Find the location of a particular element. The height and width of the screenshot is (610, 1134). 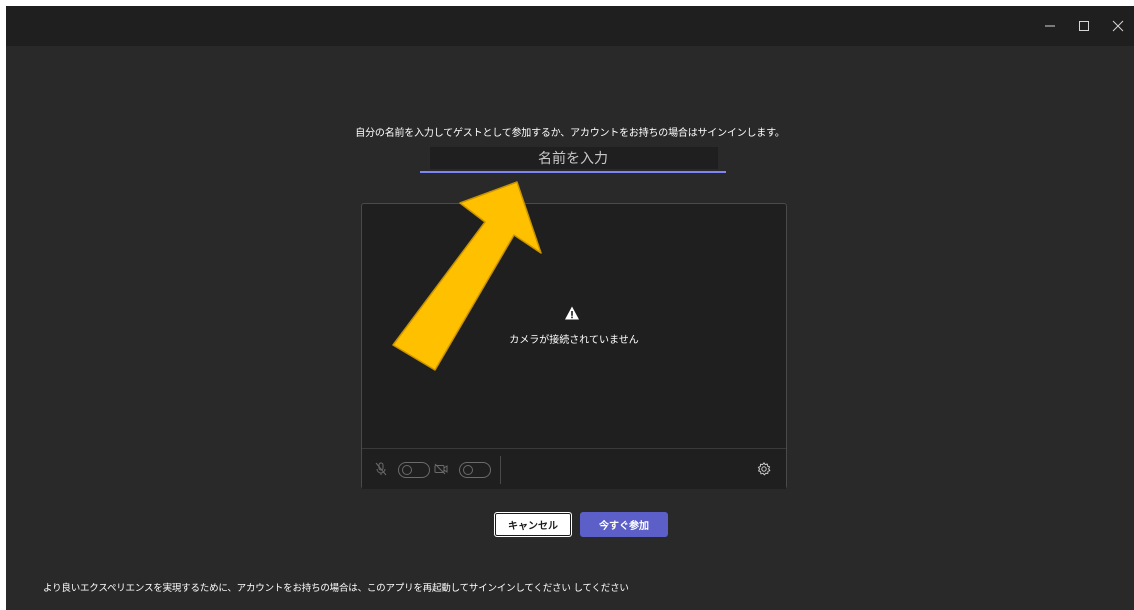

controls-divider is located at coordinates (500, 470).